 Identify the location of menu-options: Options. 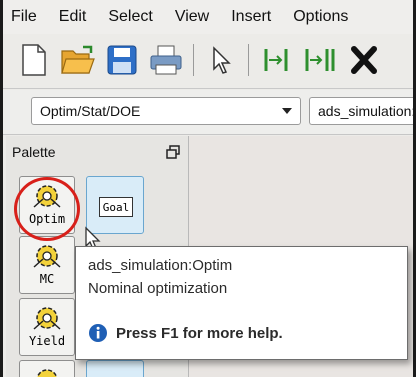
(320, 17).